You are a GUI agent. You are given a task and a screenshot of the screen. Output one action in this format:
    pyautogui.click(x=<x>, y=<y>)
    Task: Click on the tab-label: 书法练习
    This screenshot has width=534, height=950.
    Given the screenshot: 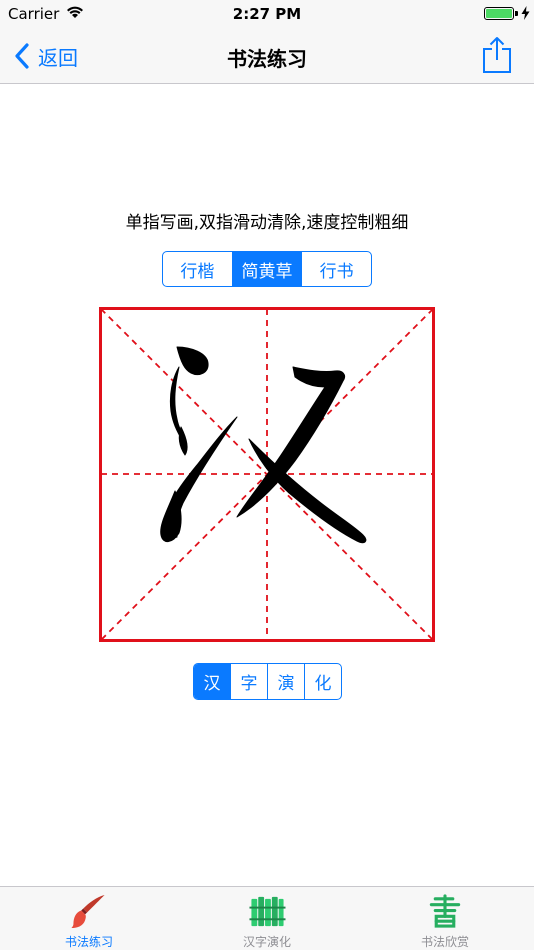 What is the action you would take?
    pyautogui.click(x=88, y=942)
    